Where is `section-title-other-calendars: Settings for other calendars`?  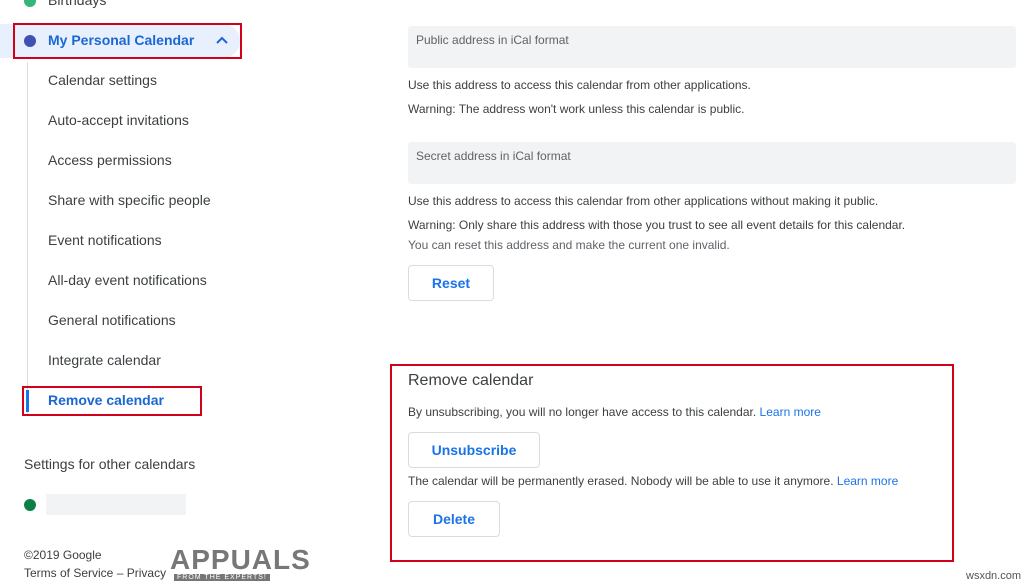 section-title-other-calendars: Settings for other calendars is located at coordinates (110, 464).